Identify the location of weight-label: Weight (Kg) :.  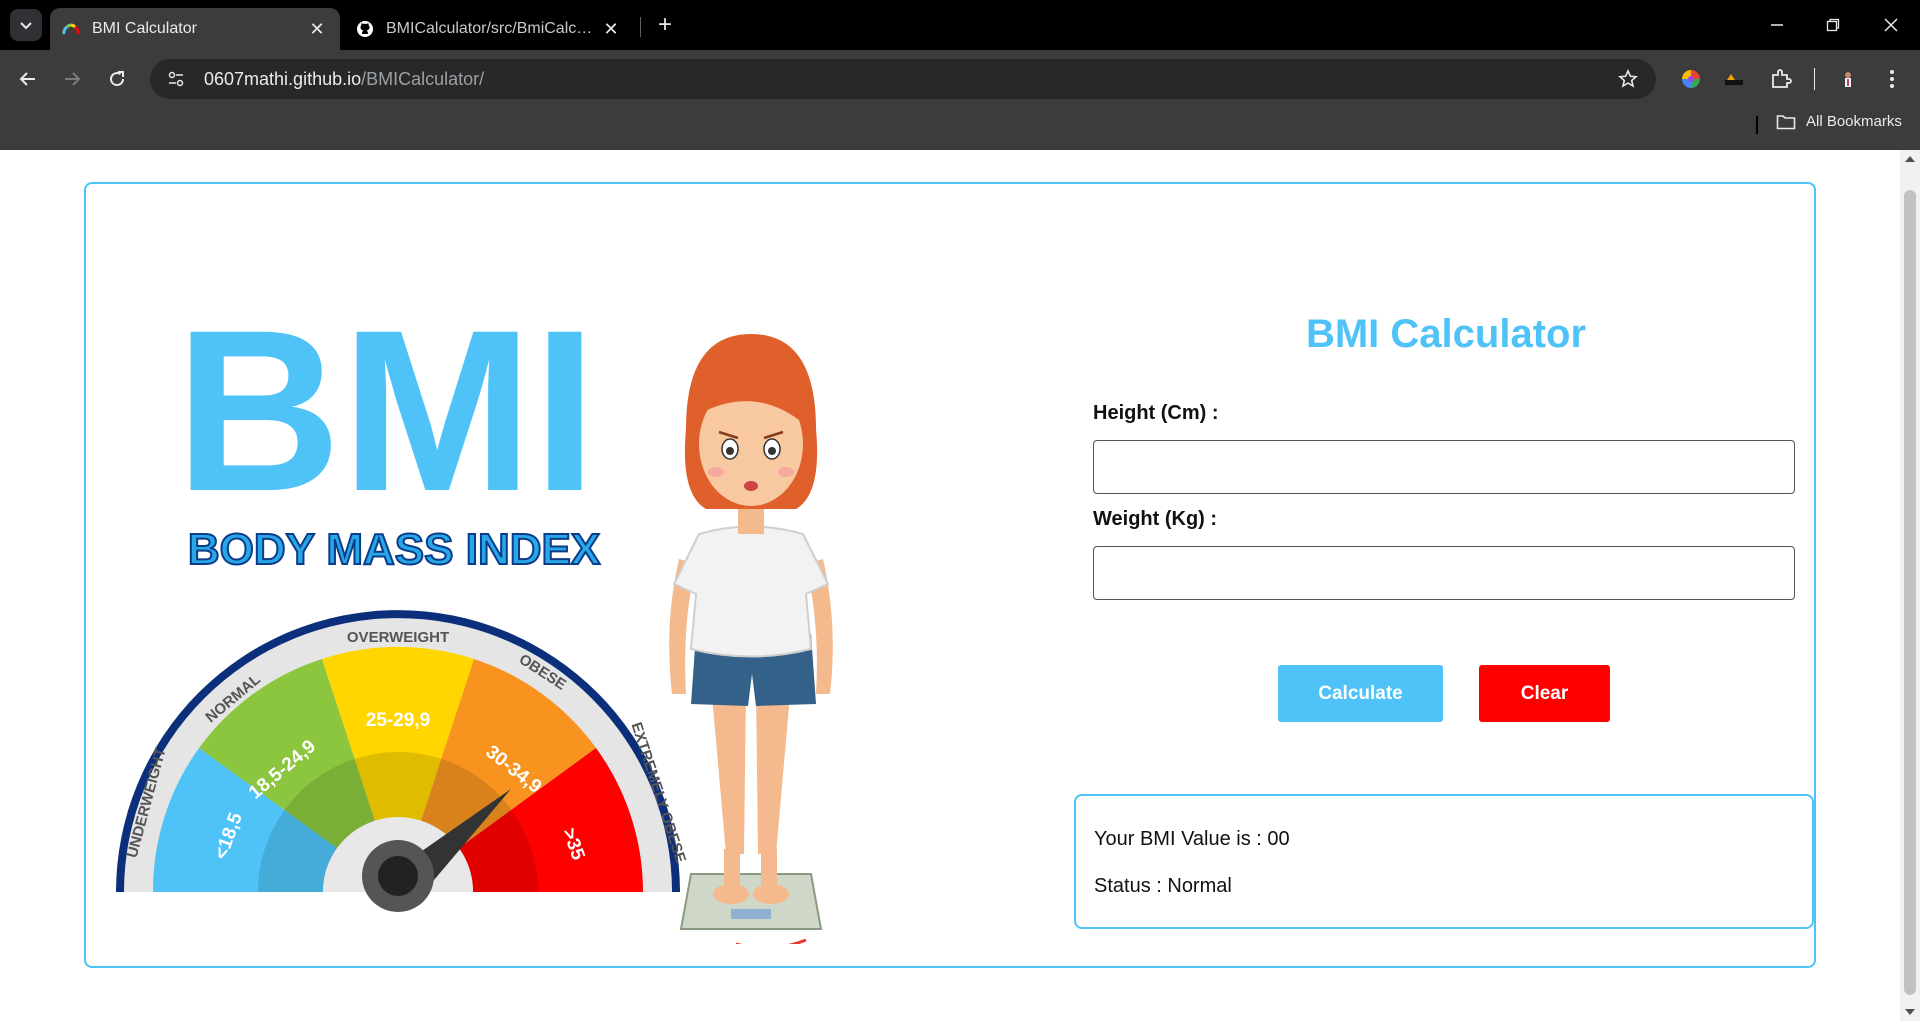
(1155, 519).